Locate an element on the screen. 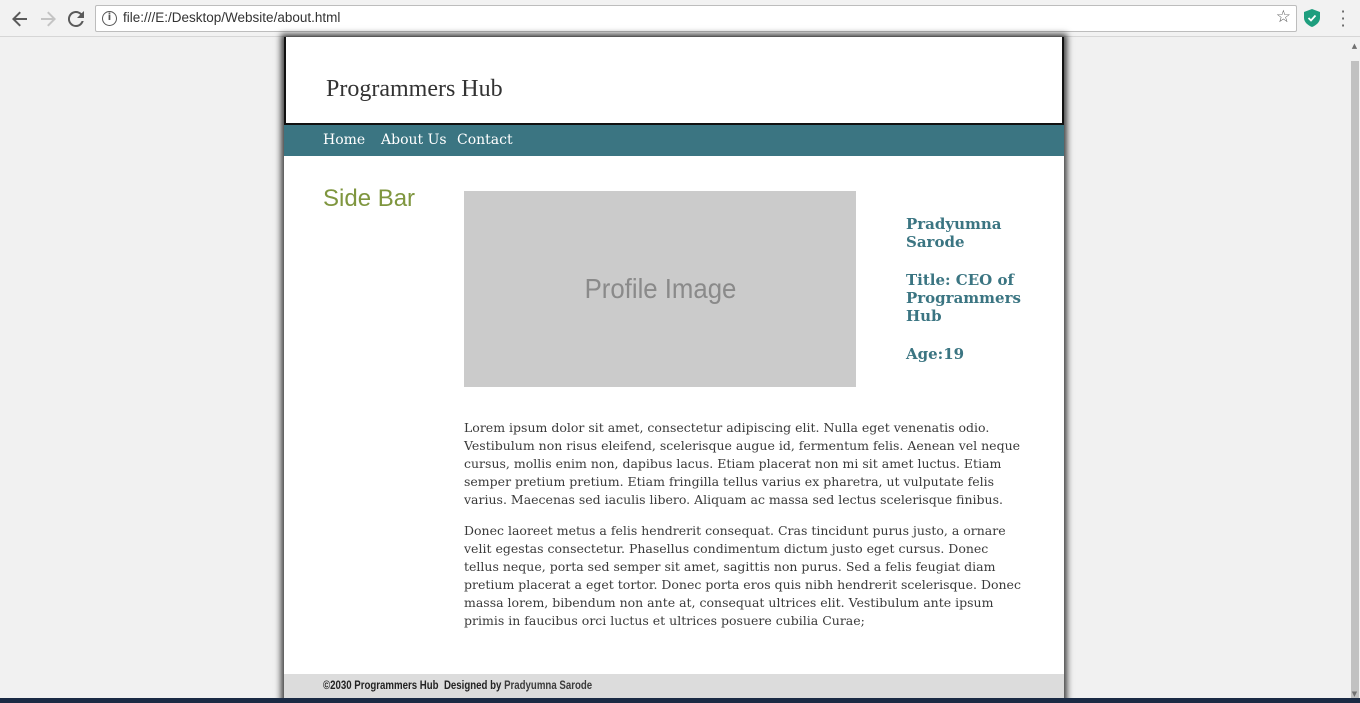  reload-icon is located at coordinates (76, 19).